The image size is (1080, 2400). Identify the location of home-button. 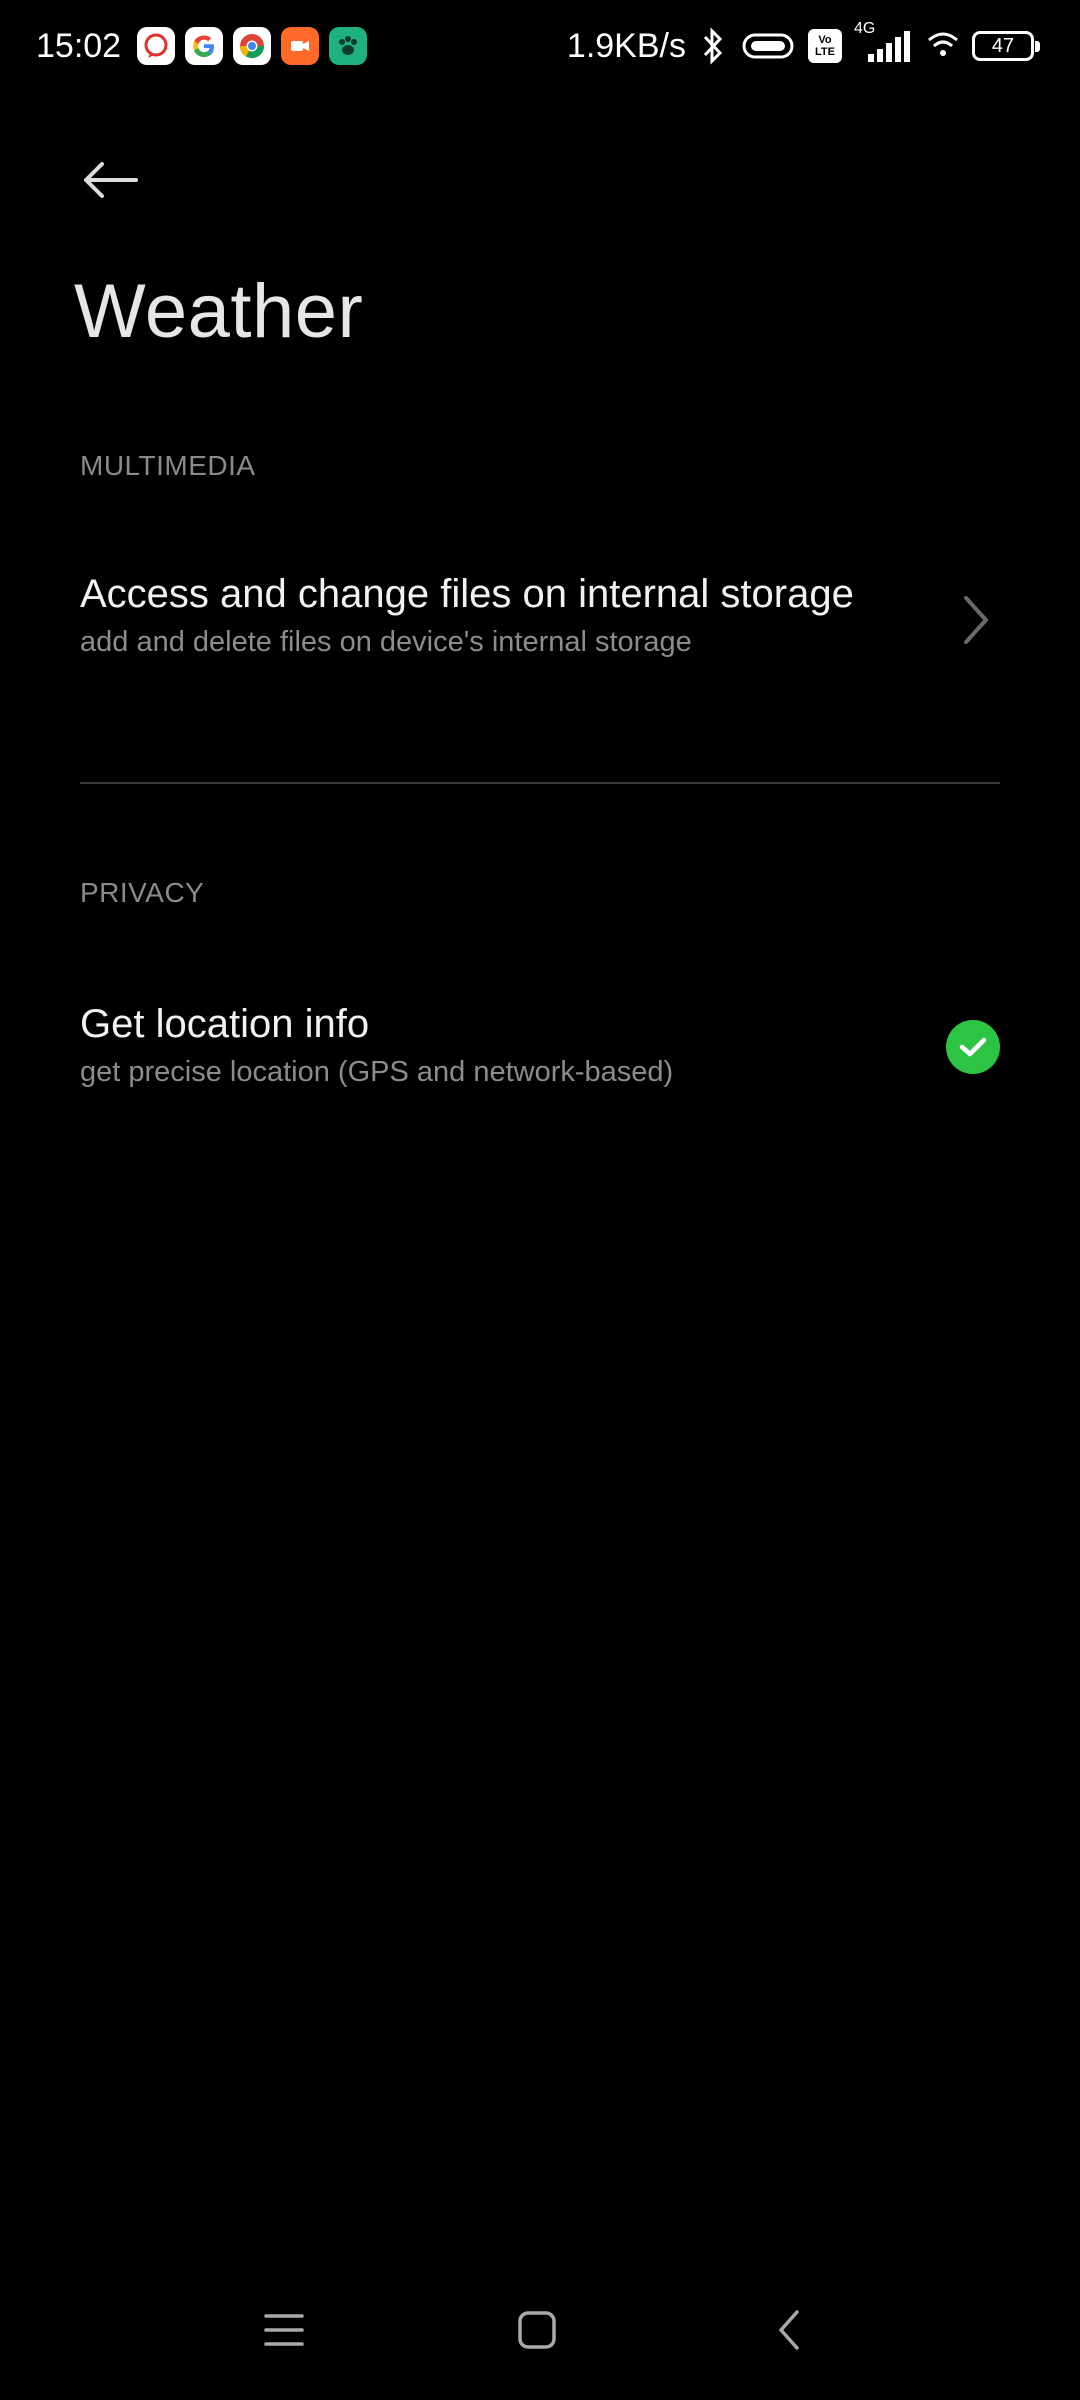
(537, 2330).